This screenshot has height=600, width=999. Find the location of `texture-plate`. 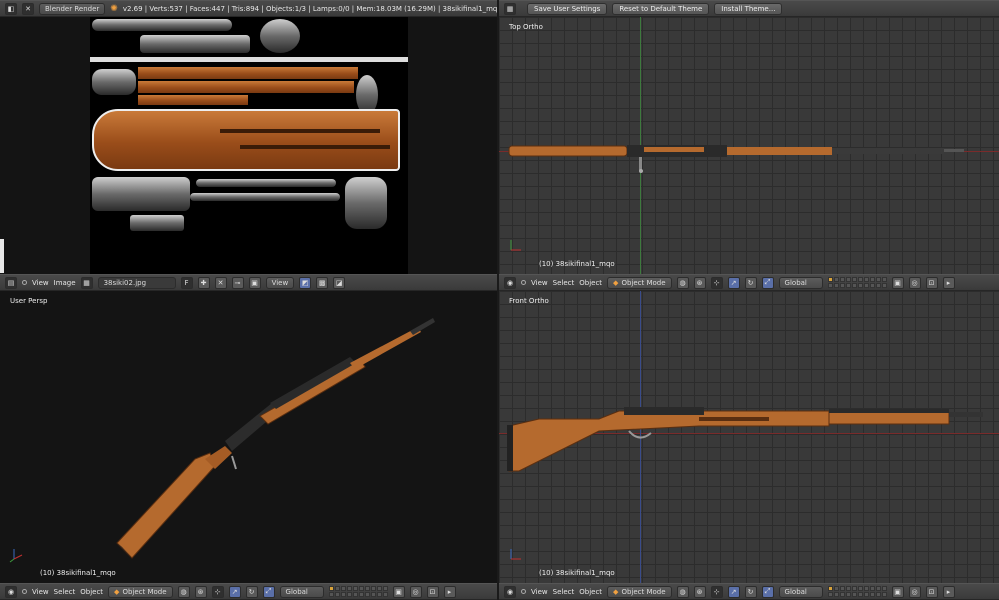

texture-plate is located at coordinates (157, 223).